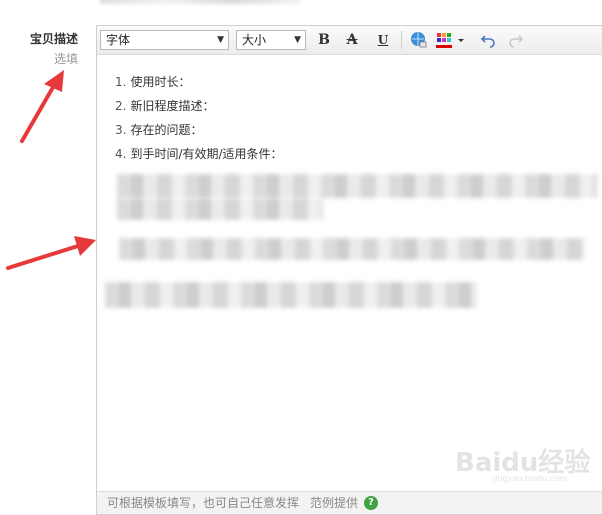 This screenshot has width=602, height=515. What do you see at coordinates (51, 170) in the screenshot?
I see `annotation-arrows` at bounding box center [51, 170].